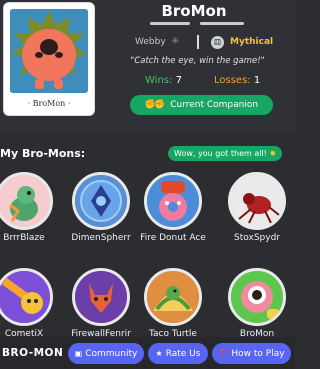 The width and height of the screenshot is (320, 369). I want to click on how-to-play-button: ❓ How to Play, so click(251, 353).